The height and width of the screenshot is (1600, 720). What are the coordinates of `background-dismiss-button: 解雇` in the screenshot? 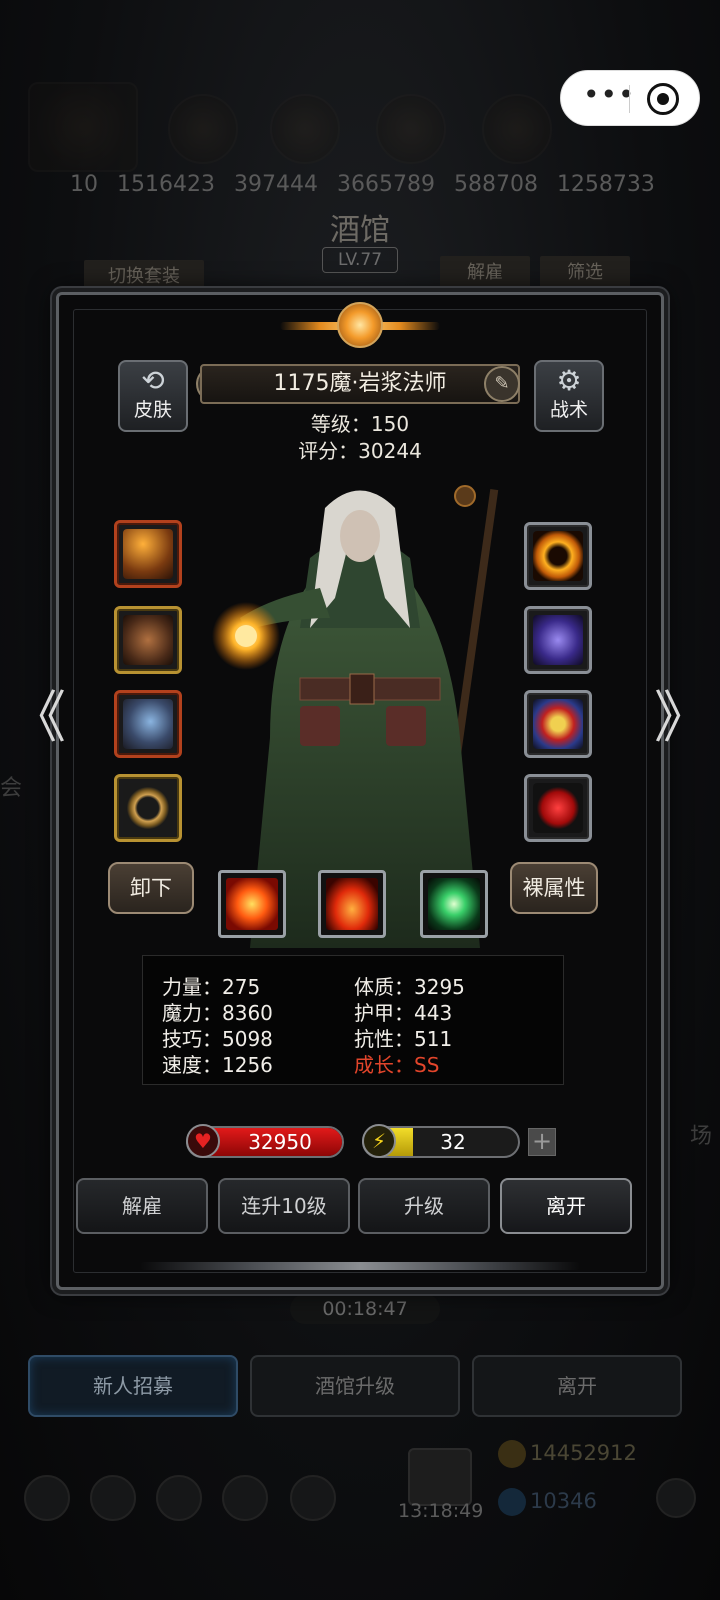 It's located at (485, 273).